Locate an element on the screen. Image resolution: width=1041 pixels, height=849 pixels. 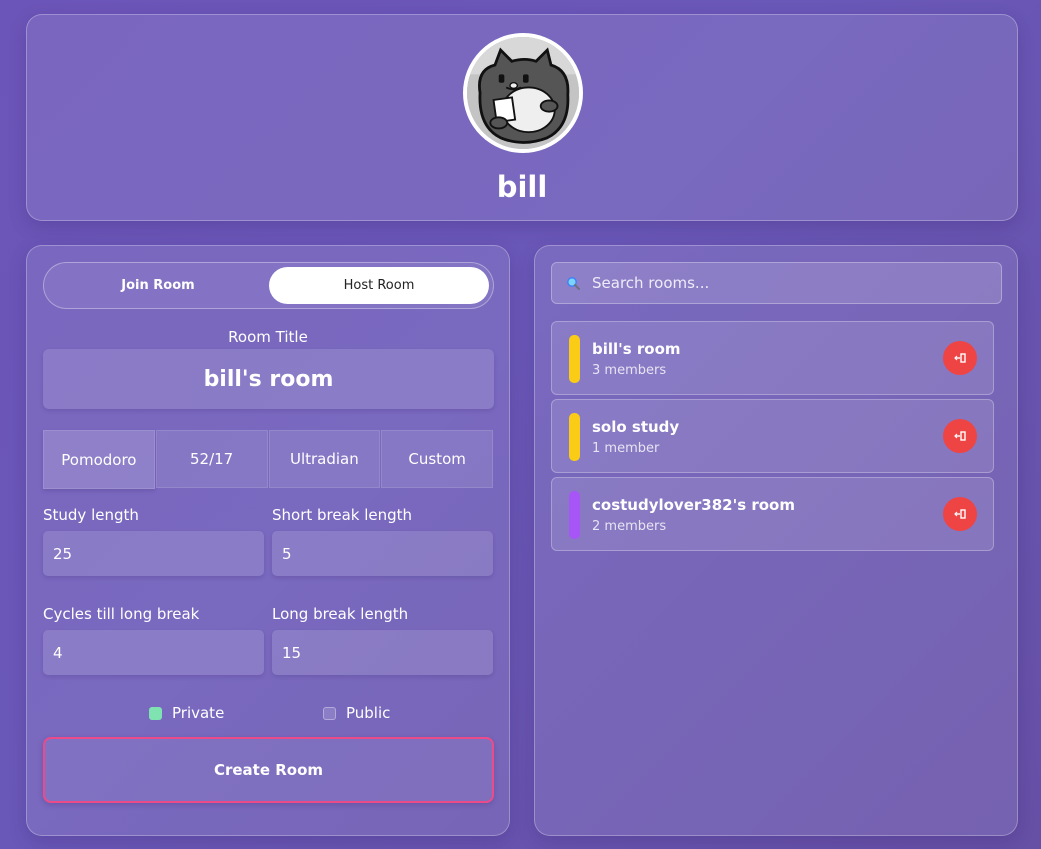
create-room-button: Create Room is located at coordinates (268, 770).